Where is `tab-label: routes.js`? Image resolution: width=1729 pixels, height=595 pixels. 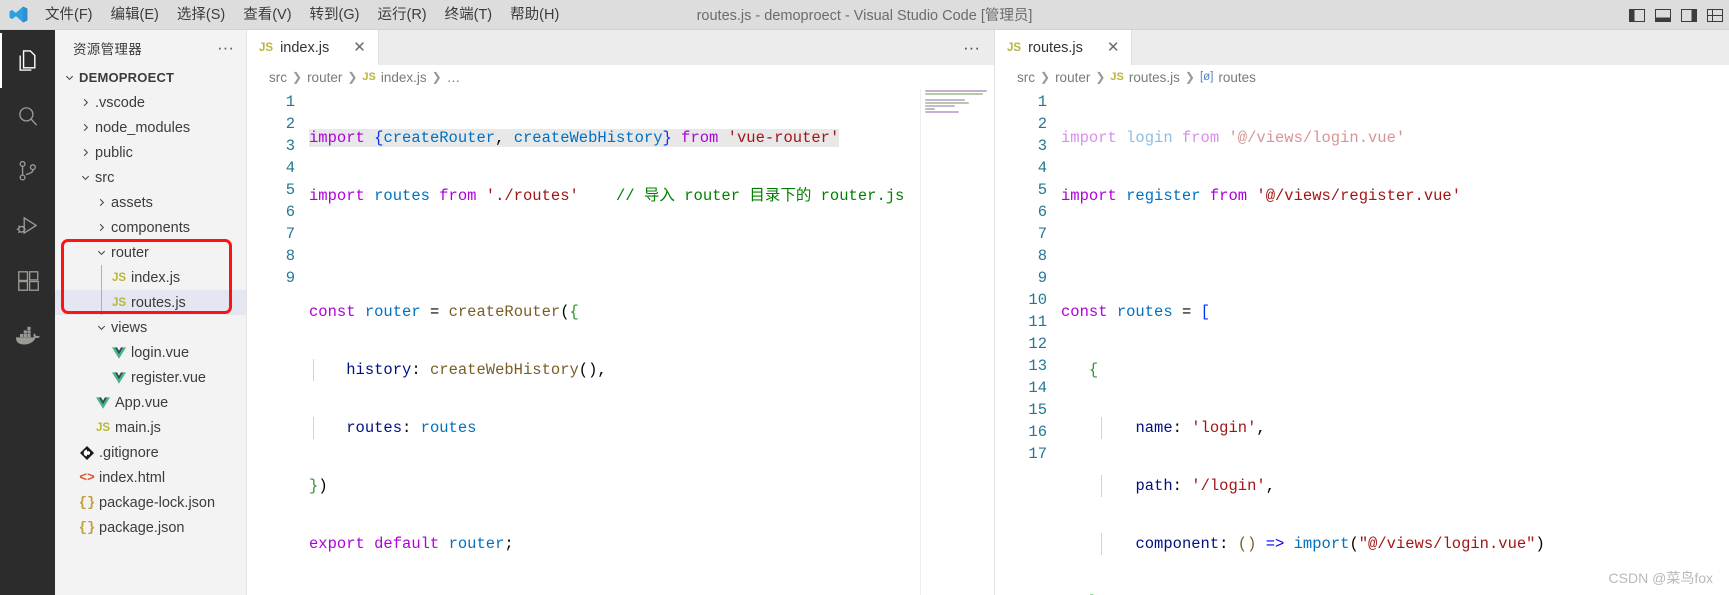
tab-label: routes.js is located at coordinates (1055, 47).